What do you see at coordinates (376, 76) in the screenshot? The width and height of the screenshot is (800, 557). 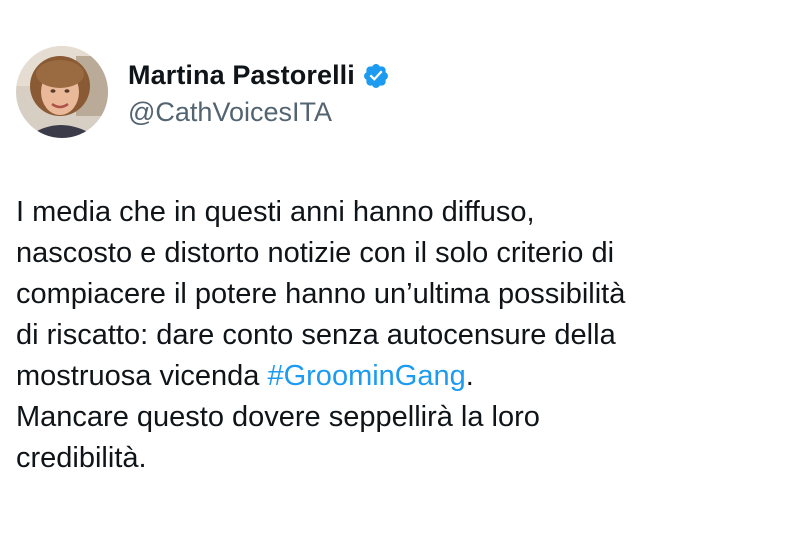 I see `verified-badge-icon` at bounding box center [376, 76].